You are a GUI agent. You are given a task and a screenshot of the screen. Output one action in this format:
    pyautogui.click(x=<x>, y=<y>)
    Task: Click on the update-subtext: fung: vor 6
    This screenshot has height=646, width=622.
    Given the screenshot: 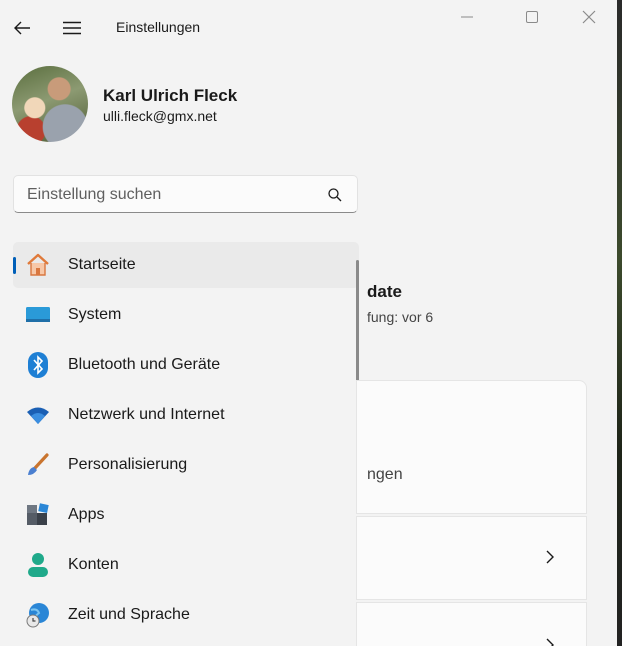 What is the action you would take?
    pyautogui.click(x=400, y=317)
    